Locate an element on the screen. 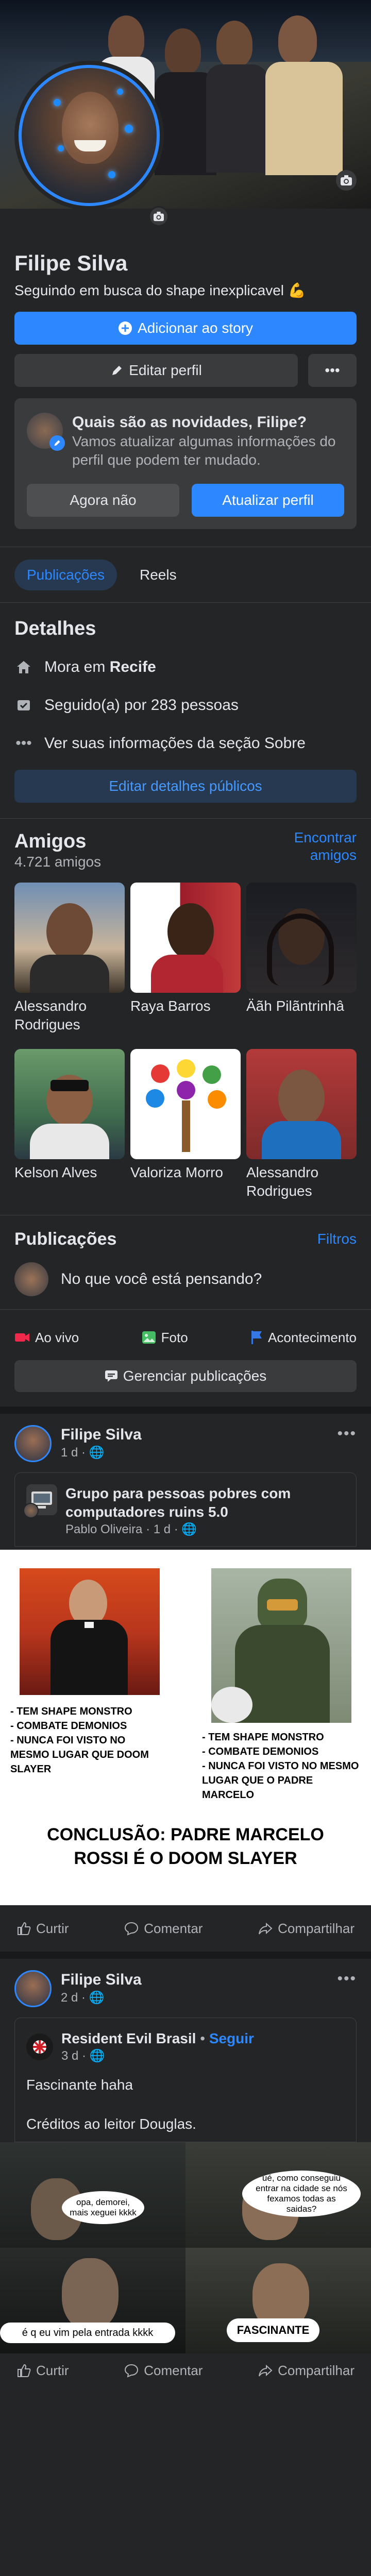 This screenshot has width=371, height=2576. more-options-button: ••• is located at coordinates (332, 370).